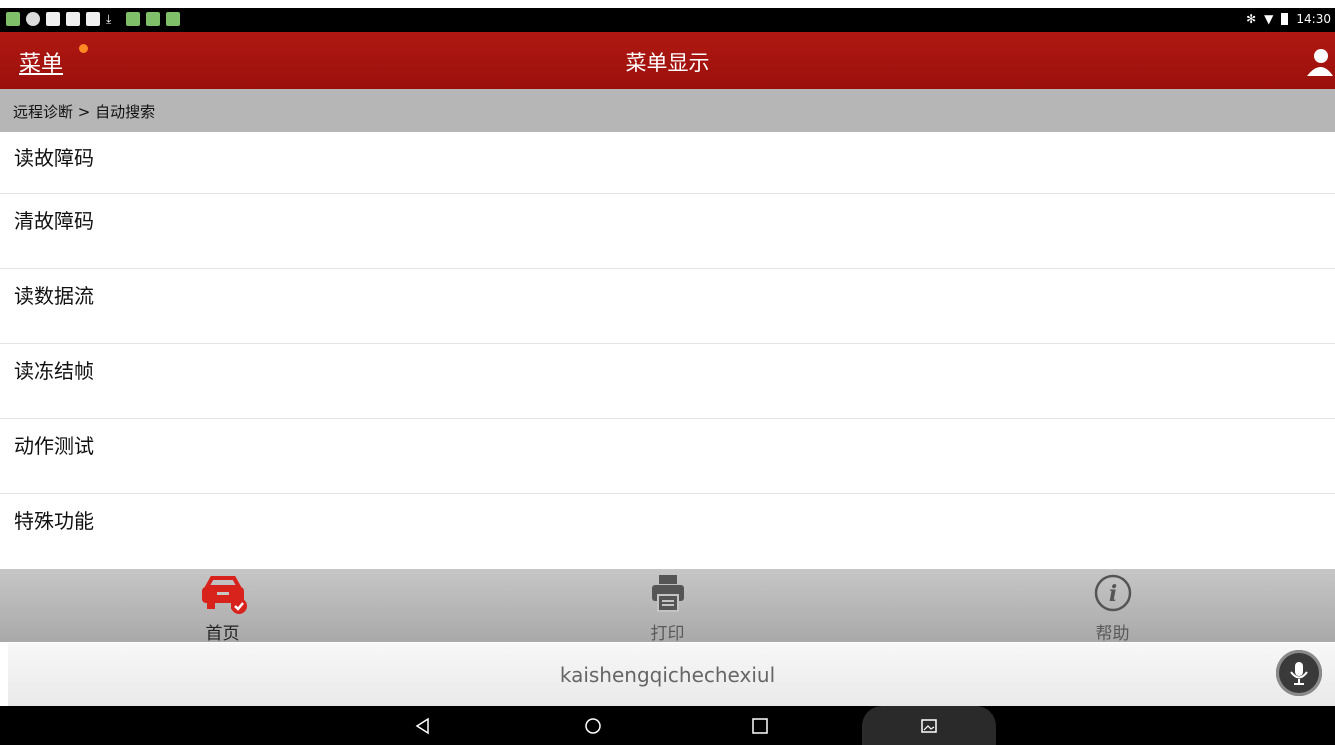 Image resolution: width=1335 pixels, height=745 pixels. I want to click on car-icon, so click(224, 595).